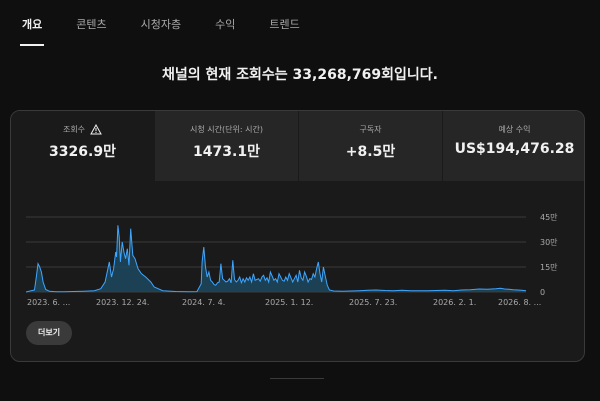 The width and height of the screenshot is (600, 401). I want to click on metric-views-label-row: 조회수, so click(82, 129).